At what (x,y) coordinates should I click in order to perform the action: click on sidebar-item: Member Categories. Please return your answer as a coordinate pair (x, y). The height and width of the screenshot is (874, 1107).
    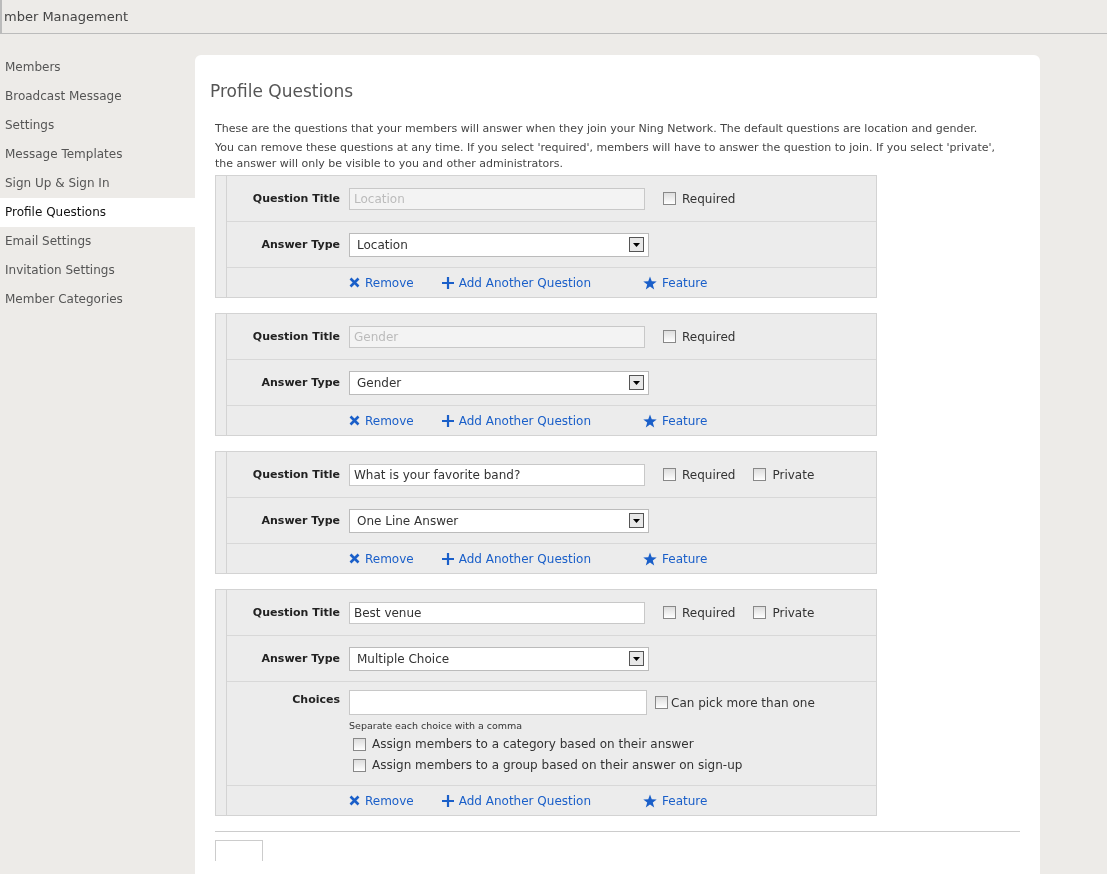
    Looking at the image, I should click on (97, 299).